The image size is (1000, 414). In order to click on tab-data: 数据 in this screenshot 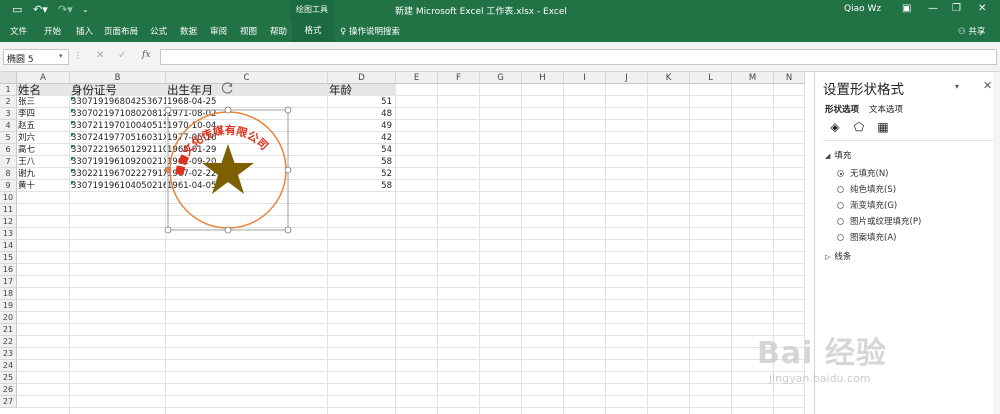, I will do `click(188, 31)`.